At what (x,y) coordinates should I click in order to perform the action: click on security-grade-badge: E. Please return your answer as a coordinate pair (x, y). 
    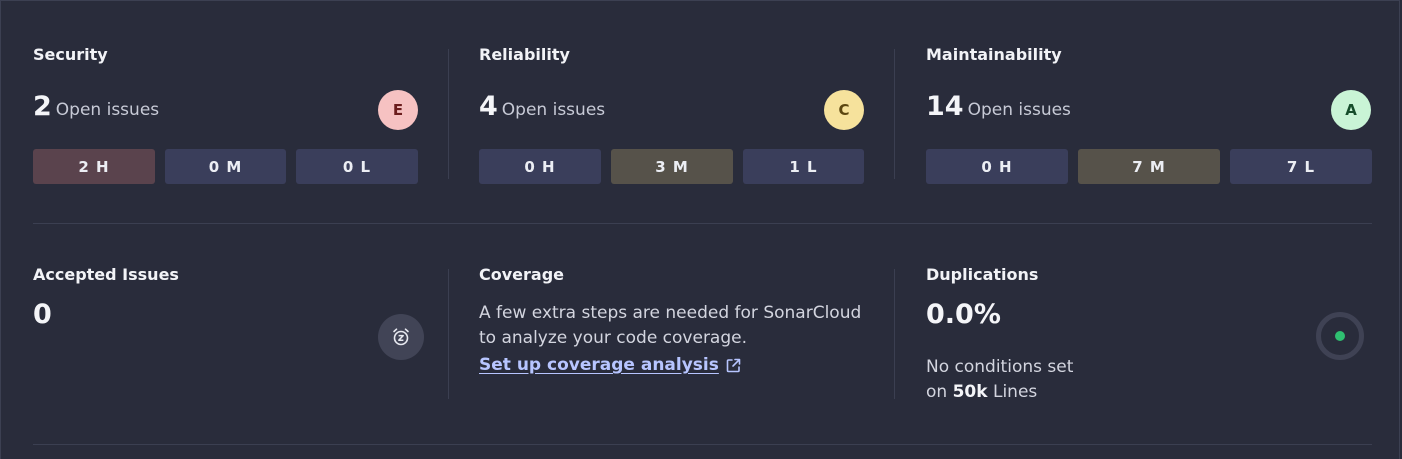
    Looking at the image, I should click on (398, 110).